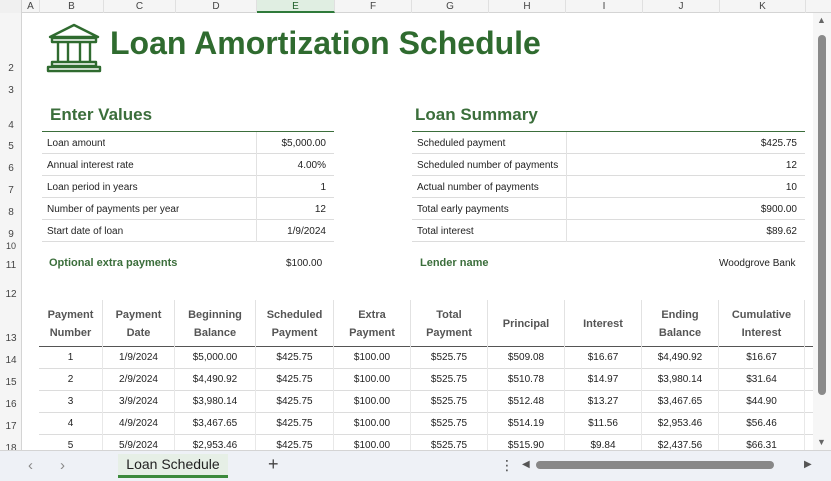 This screenshot has width=831, height=481. I want to click on horizontal-scroll-thumb, so click(655, 465).